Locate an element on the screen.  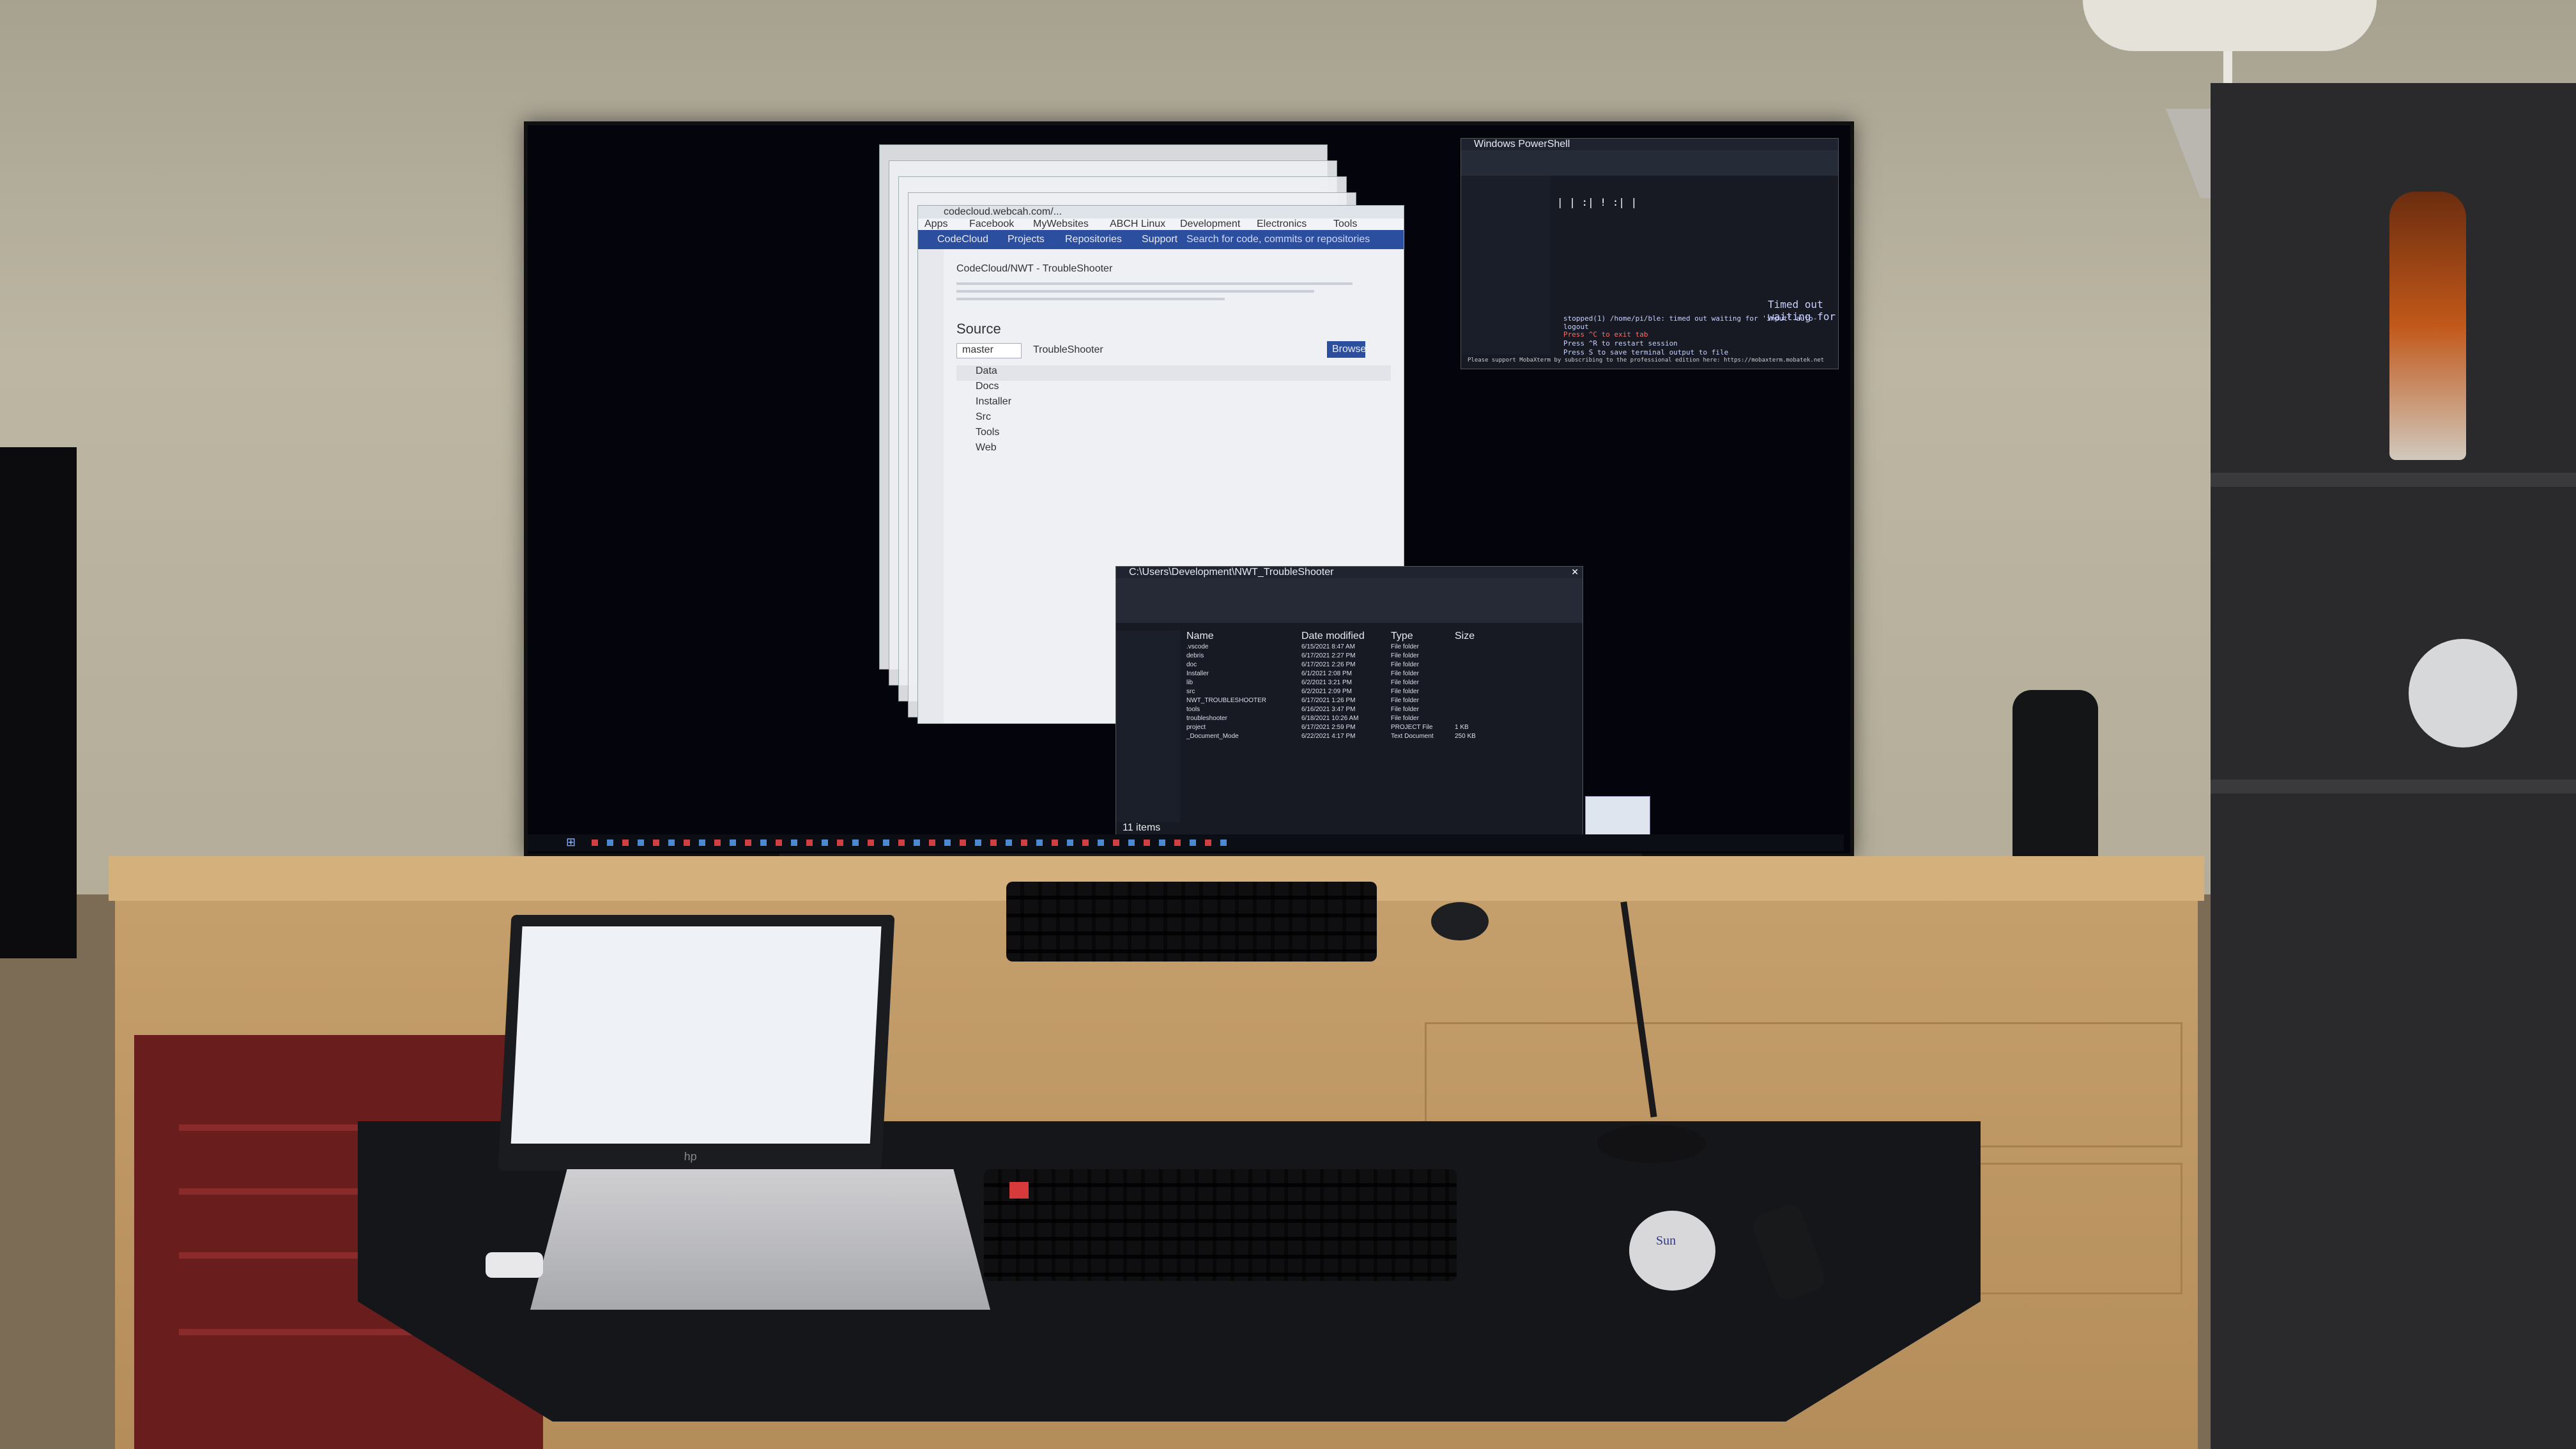
escape-key-red is located at coordinates (1019, 1190).